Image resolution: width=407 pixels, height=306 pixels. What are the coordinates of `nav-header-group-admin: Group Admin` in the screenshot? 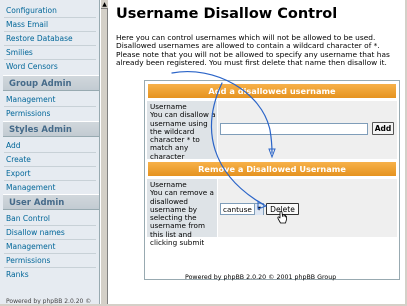 It's located at (51, 83).